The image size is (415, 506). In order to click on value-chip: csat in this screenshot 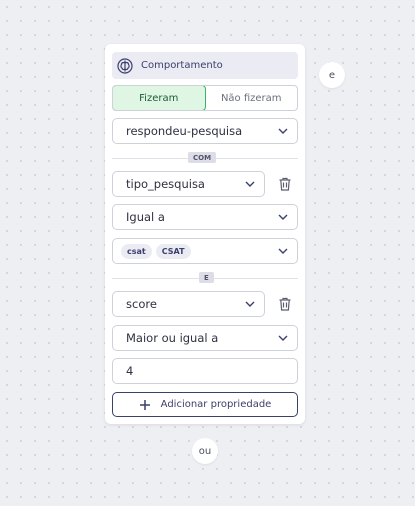, I will do `click(136, 251)`.